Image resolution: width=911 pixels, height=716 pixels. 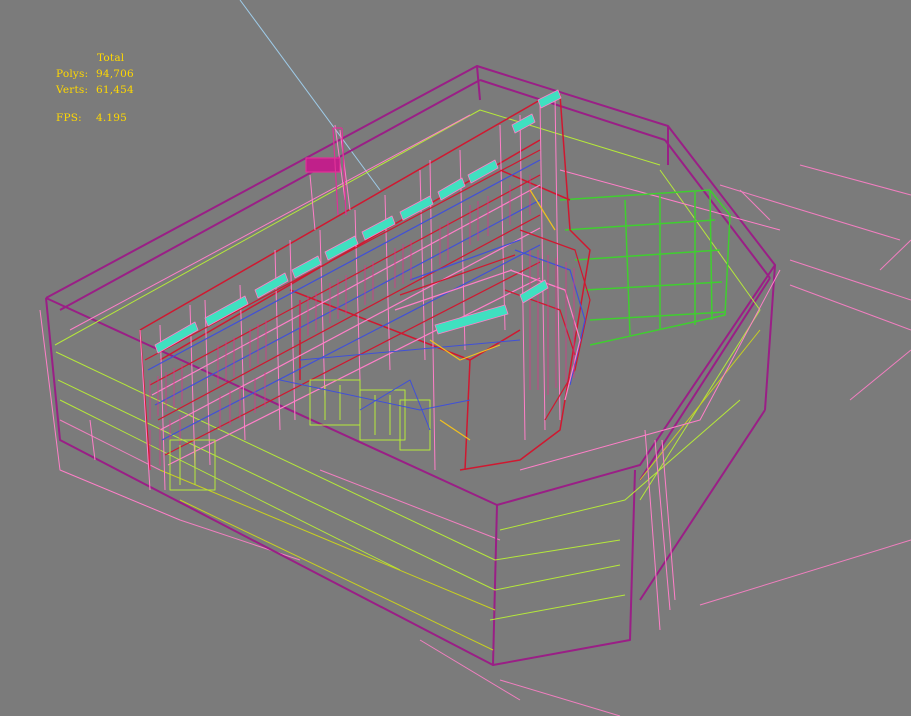 What do you see at coordinates (69, 118) in the screenshot?
I see `fps-label: FPS:` at bounding box center [69, 118].